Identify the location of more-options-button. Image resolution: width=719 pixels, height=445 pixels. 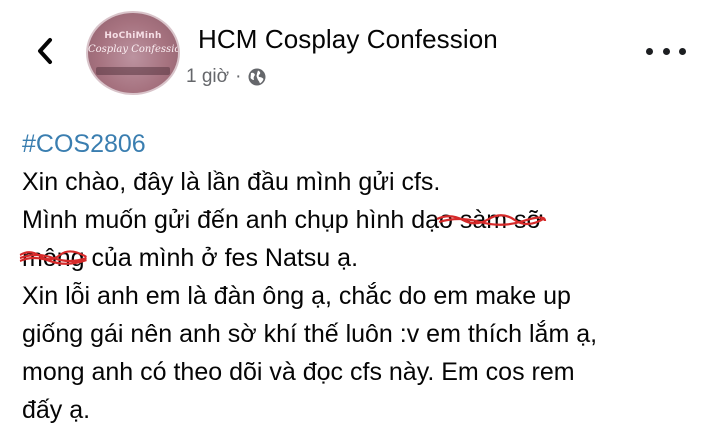
(666, 51).